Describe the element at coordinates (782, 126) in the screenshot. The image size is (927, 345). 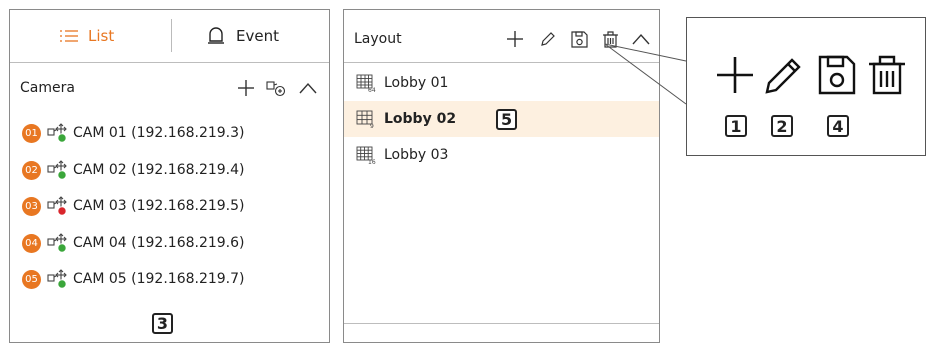
I see `callout-2: 2` at that location.